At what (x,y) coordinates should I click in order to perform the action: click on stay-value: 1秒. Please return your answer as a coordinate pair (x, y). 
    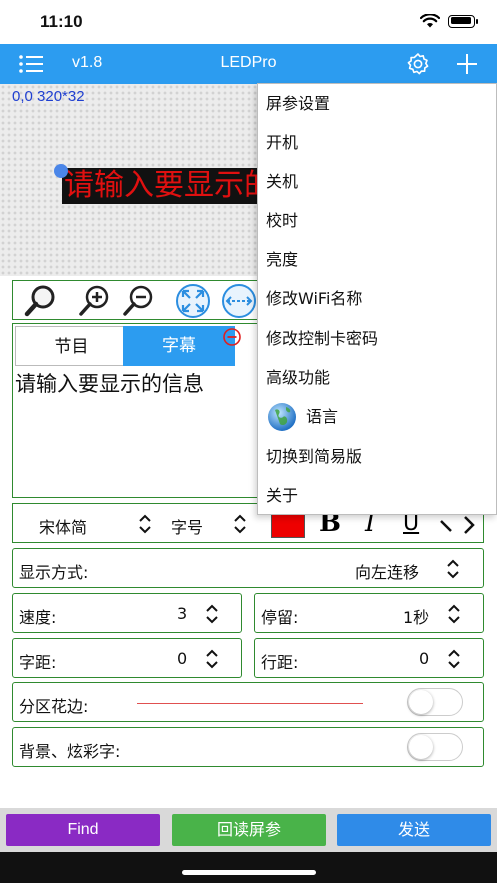
    Looking at the image, I should click on (416, 617).